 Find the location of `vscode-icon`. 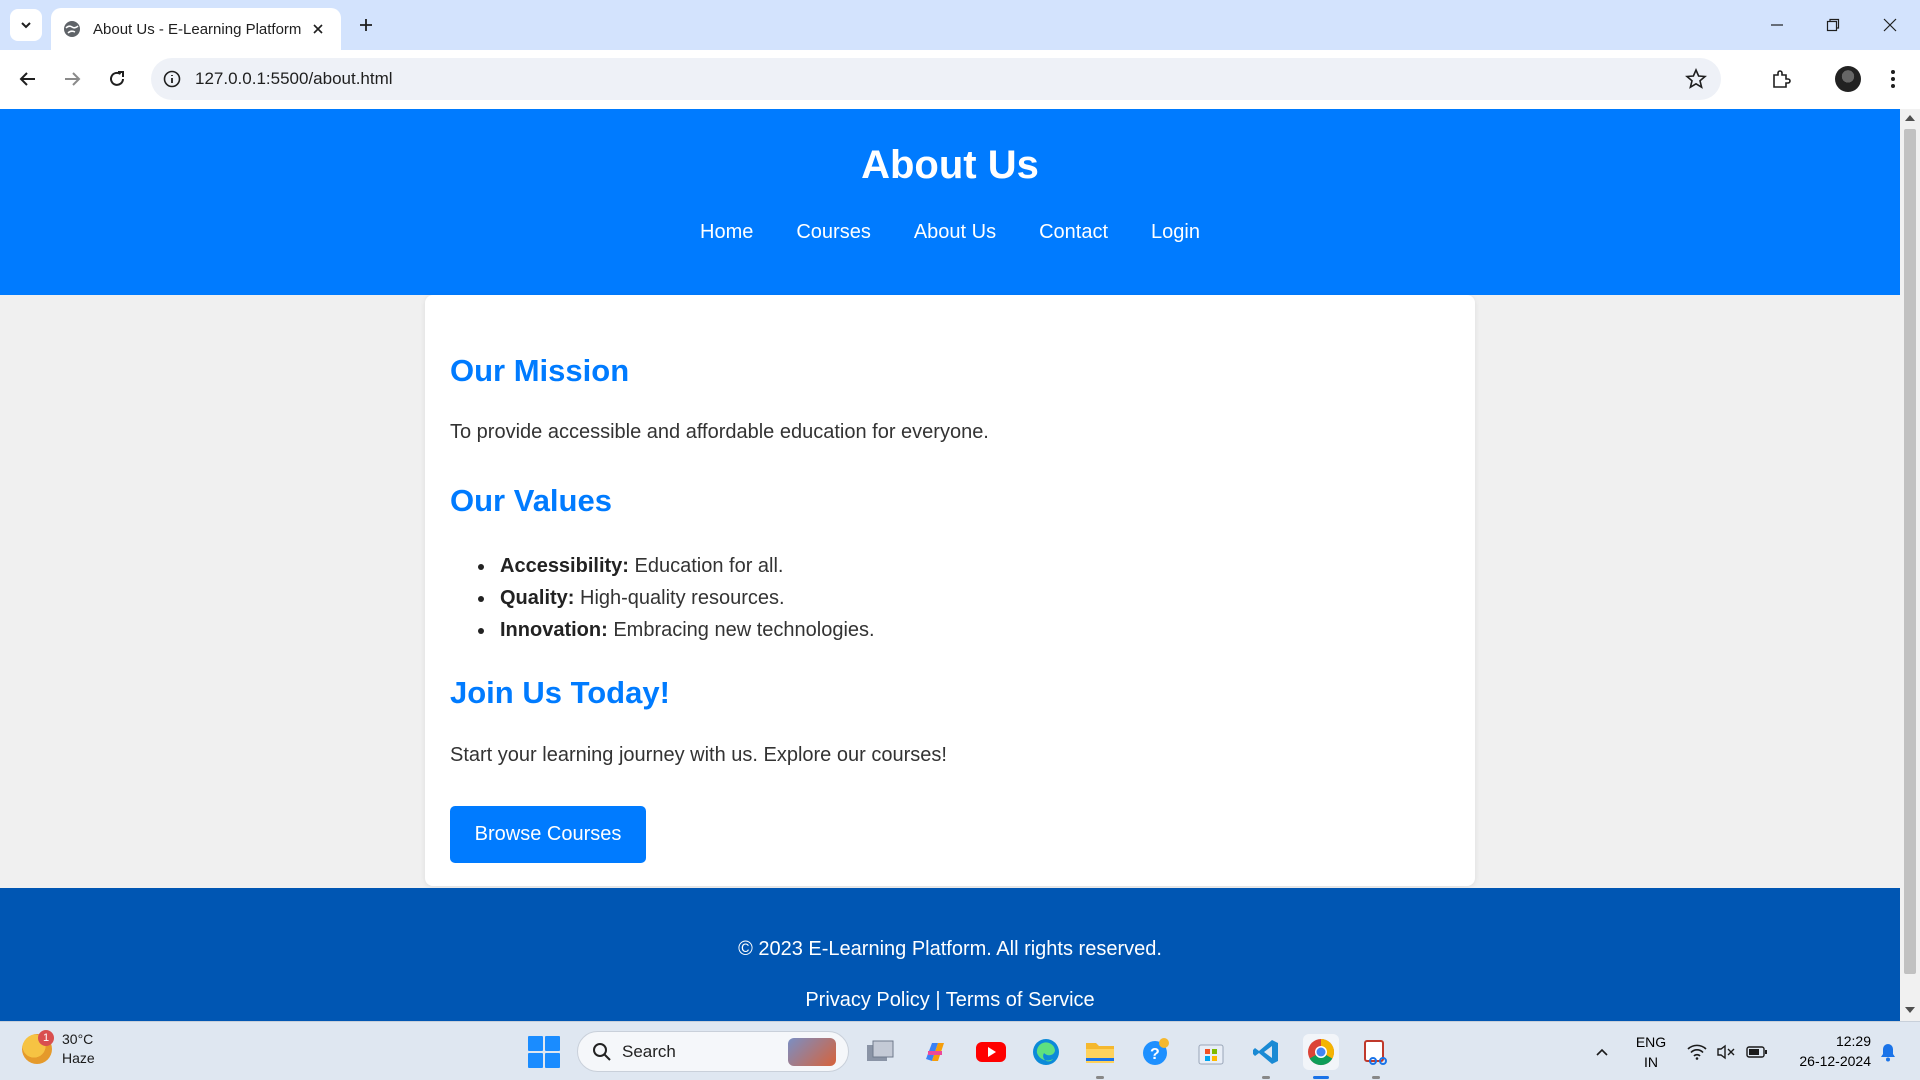

vscode-icon is located at coordinates (1266, 1056).